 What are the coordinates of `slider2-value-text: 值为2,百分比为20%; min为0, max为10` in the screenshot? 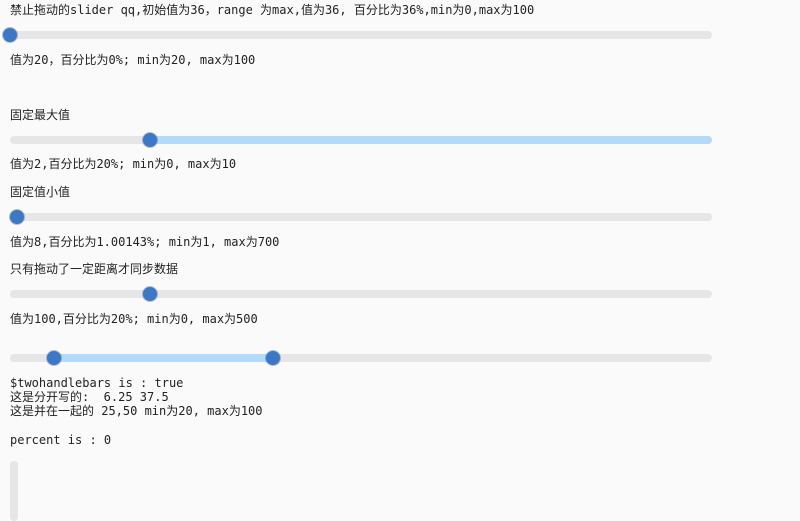 It's located at (123, 164).